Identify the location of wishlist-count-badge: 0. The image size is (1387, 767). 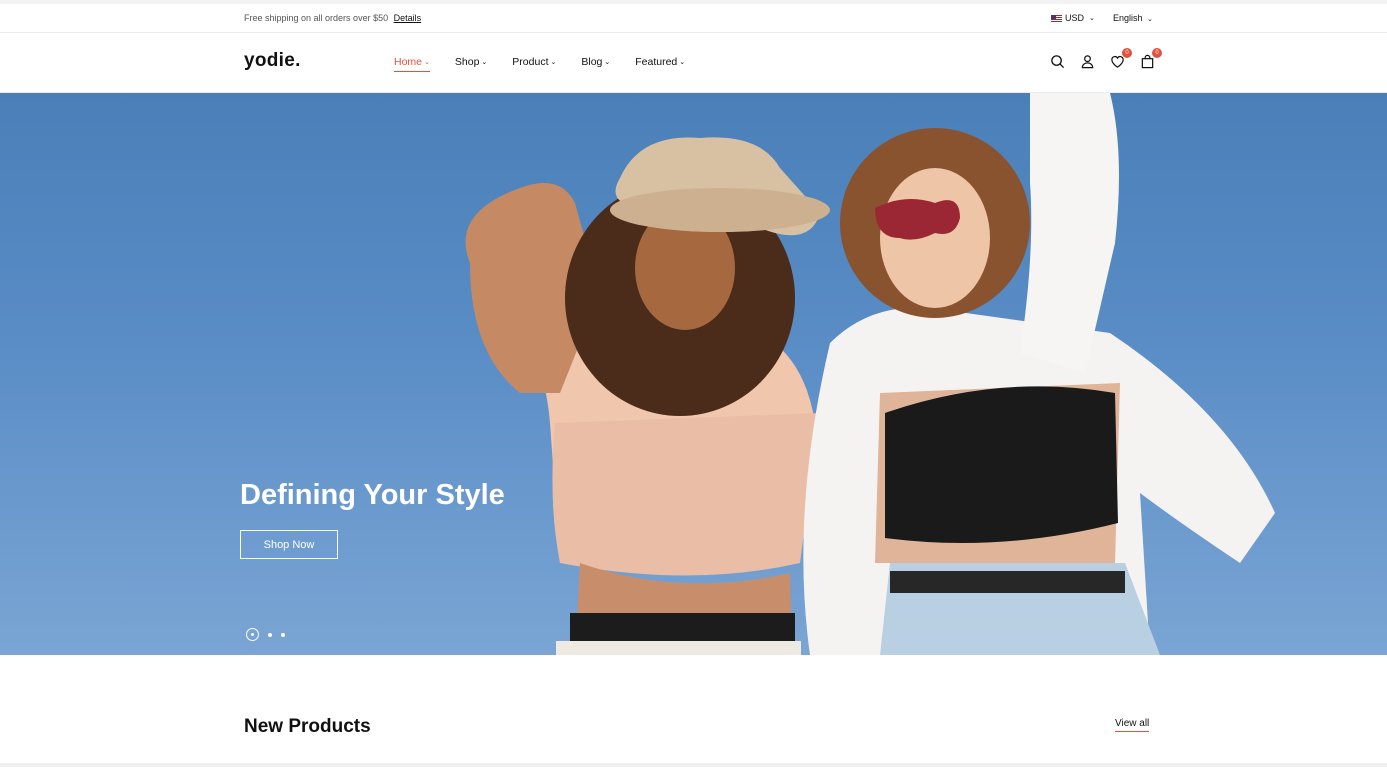
(1127, 53).